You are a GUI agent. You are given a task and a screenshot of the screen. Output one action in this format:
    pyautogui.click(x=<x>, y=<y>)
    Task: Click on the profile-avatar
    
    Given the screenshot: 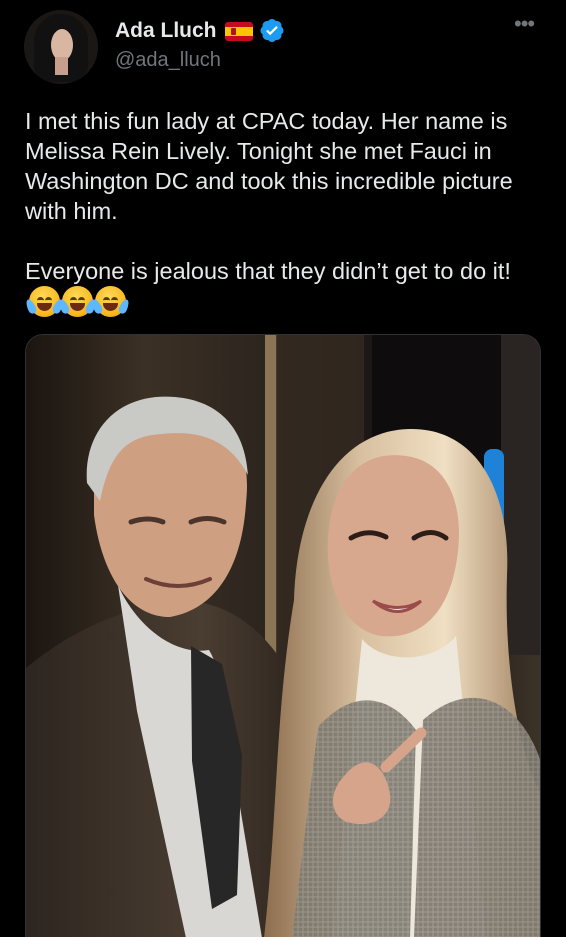 What is the action you would take?
    pyautogui.click(x=61, y=47)
    